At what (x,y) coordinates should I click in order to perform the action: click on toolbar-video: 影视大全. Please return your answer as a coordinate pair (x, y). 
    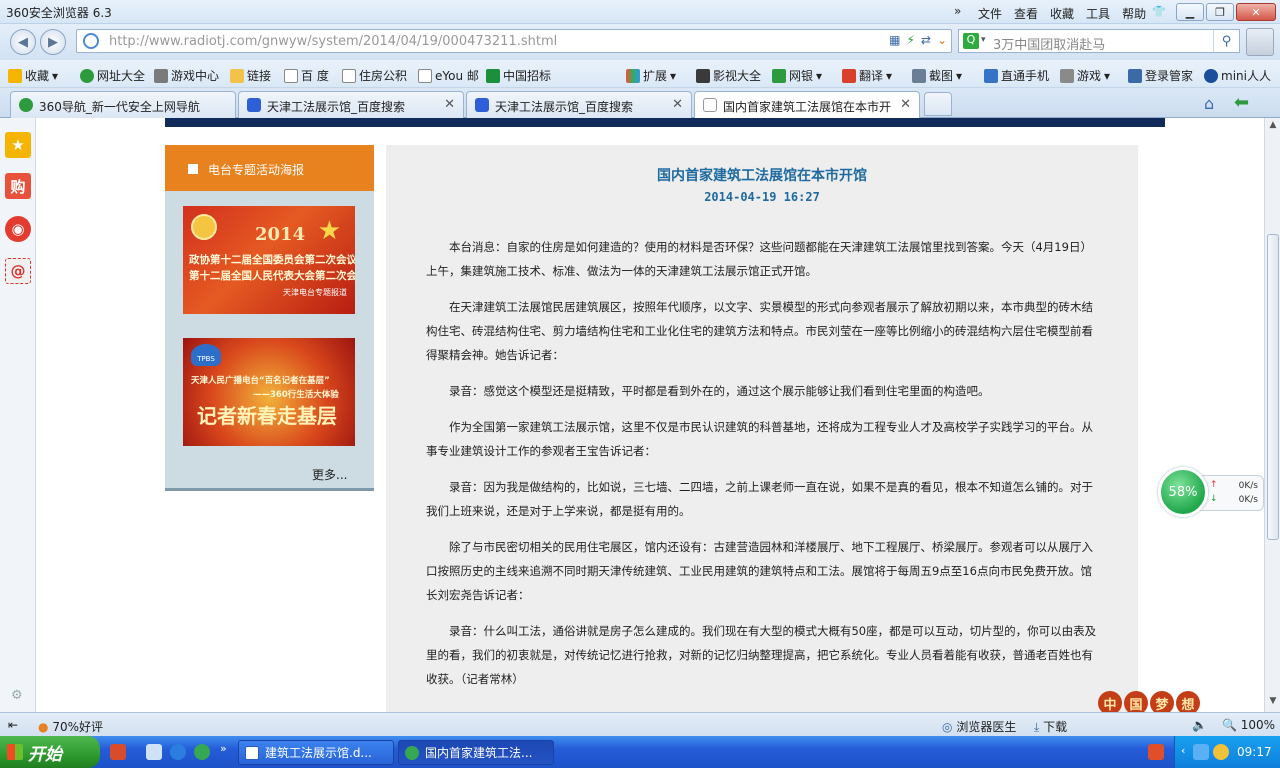
    Looking at the image, I should click on (728, 75).